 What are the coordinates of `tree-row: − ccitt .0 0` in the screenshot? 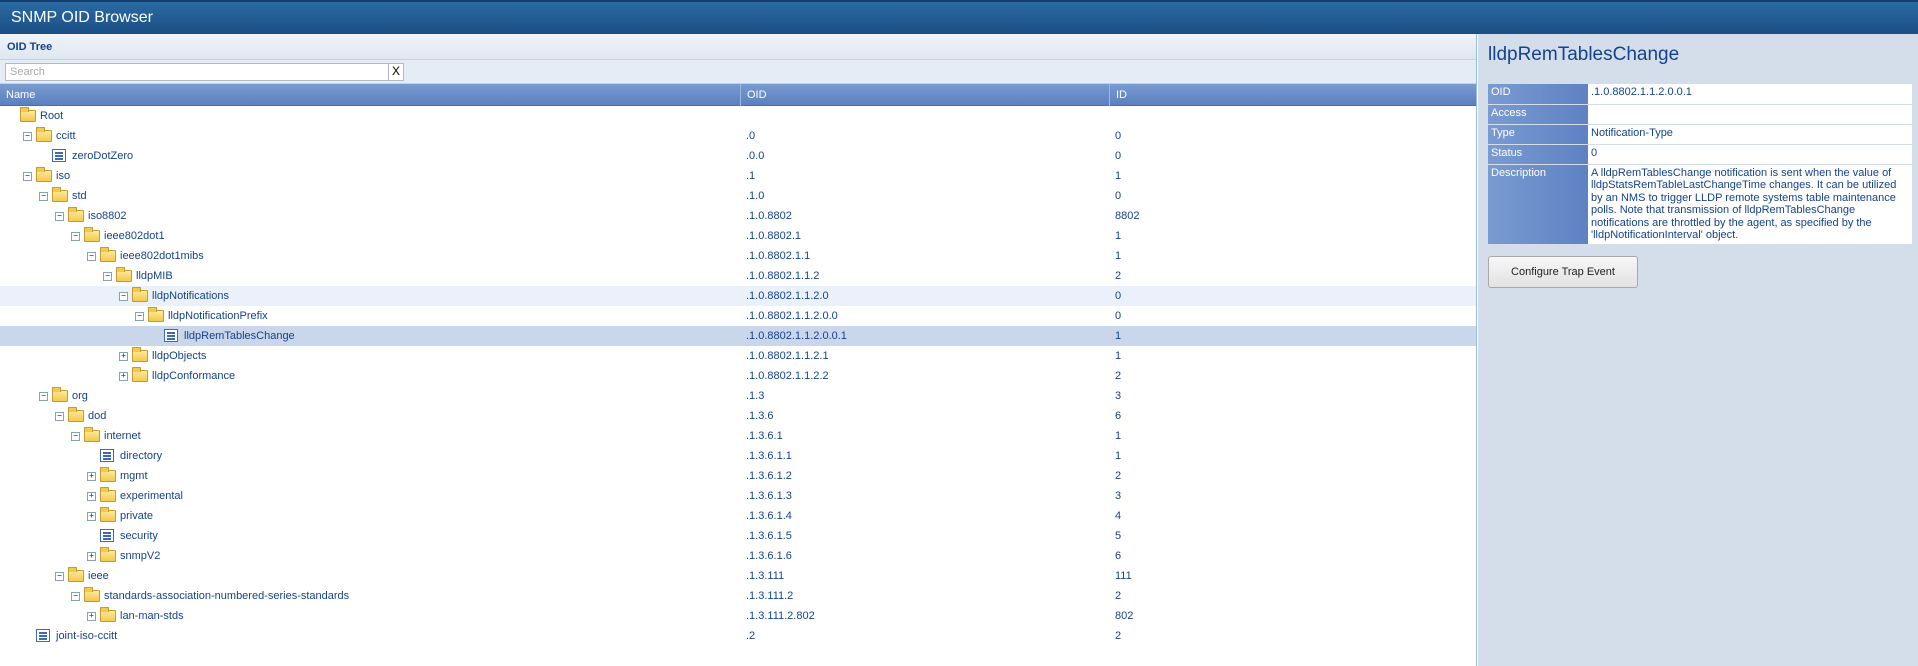 It's located at (738, 136).